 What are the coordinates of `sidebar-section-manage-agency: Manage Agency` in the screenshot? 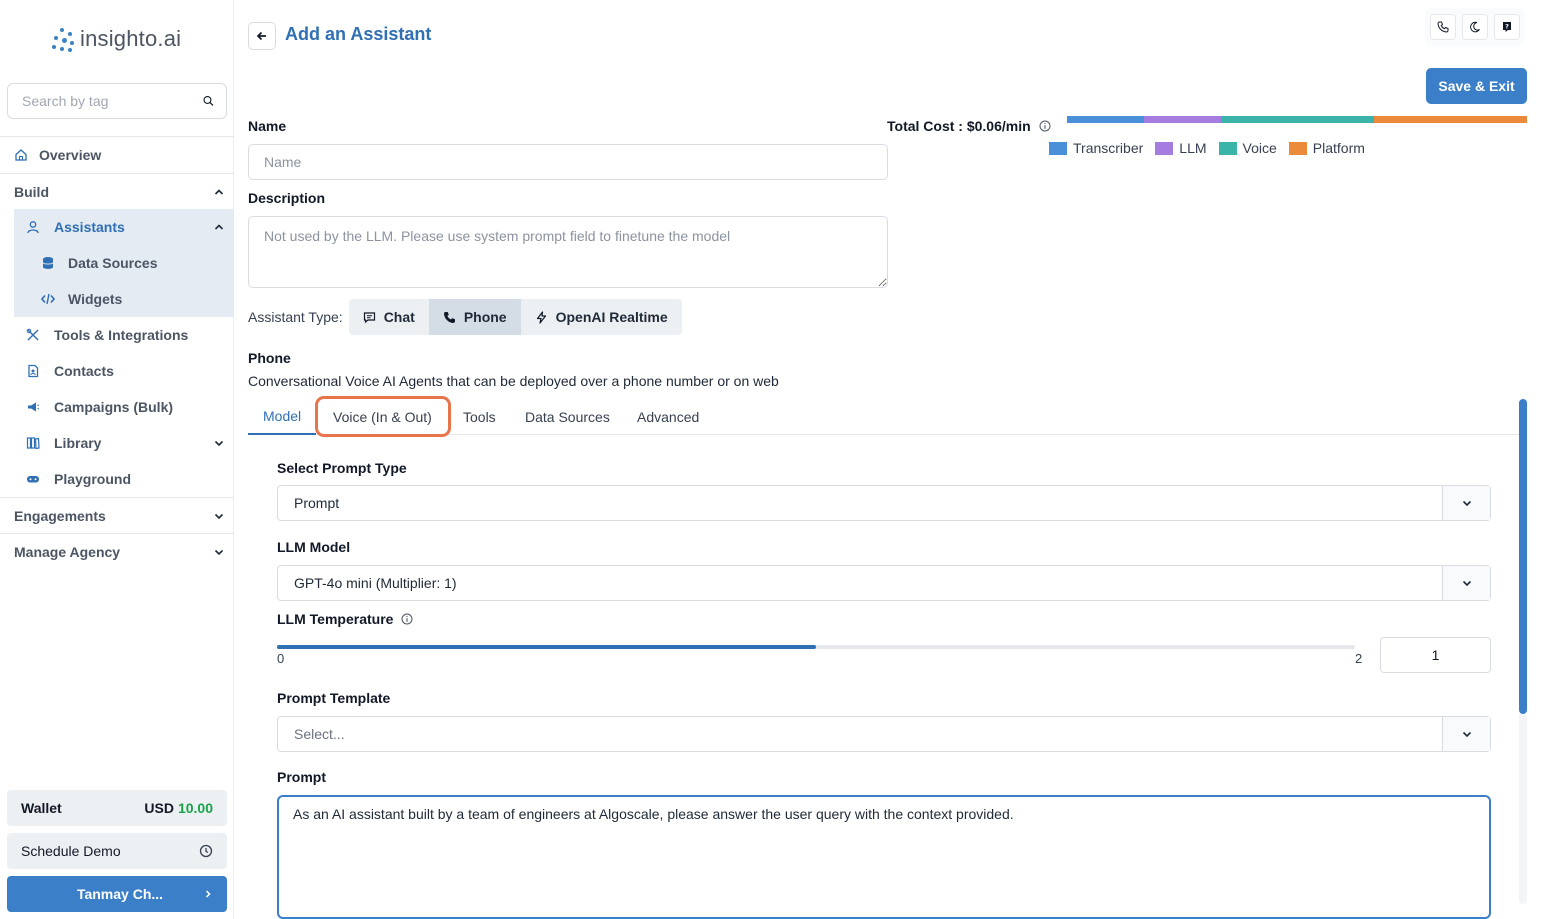 It's located at (117, 551).